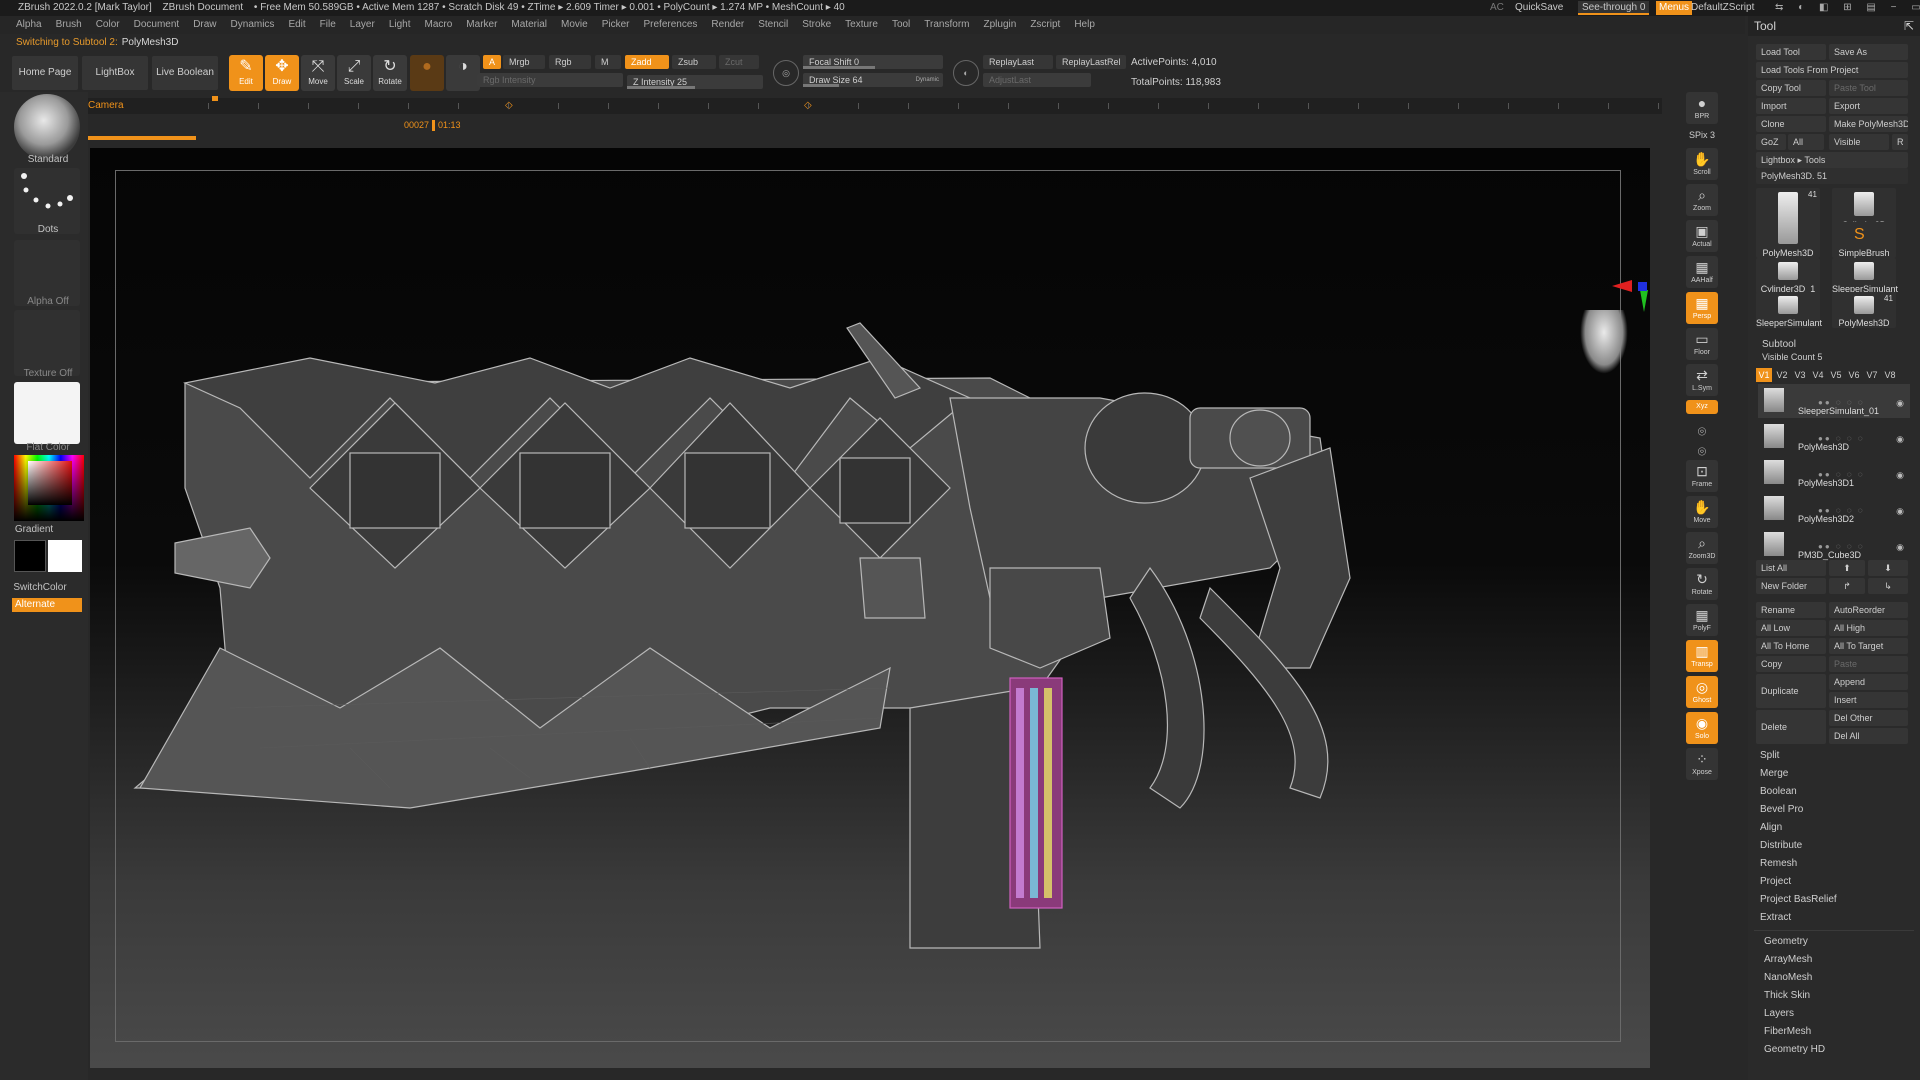 Image resolution: width=1920 pixels, height=1080 pixels. Describe the element at coordinates (1859, 142) in the screenshot. I see `goz-visible-button: Visible` at that location.